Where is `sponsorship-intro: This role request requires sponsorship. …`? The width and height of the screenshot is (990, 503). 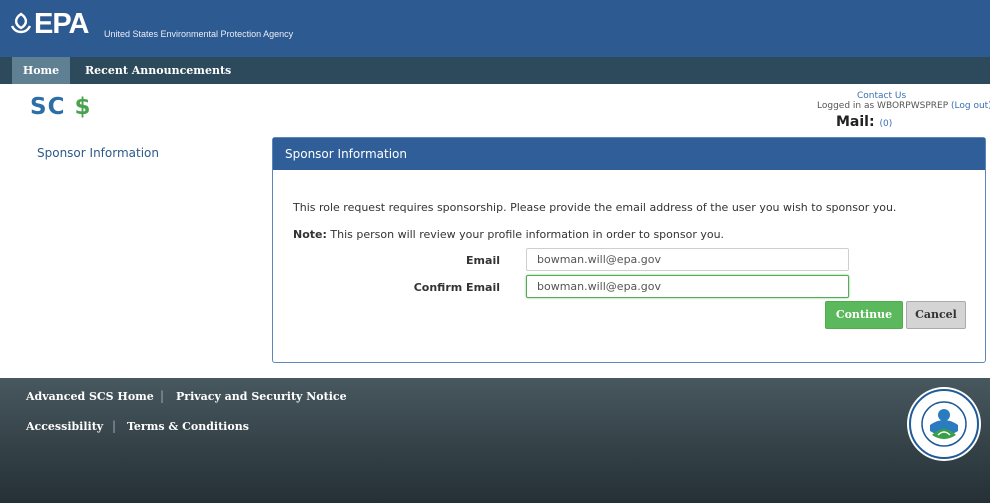 sponsorship-intro: This role request requires sponsorship. … is located at coordinates (595, 207).